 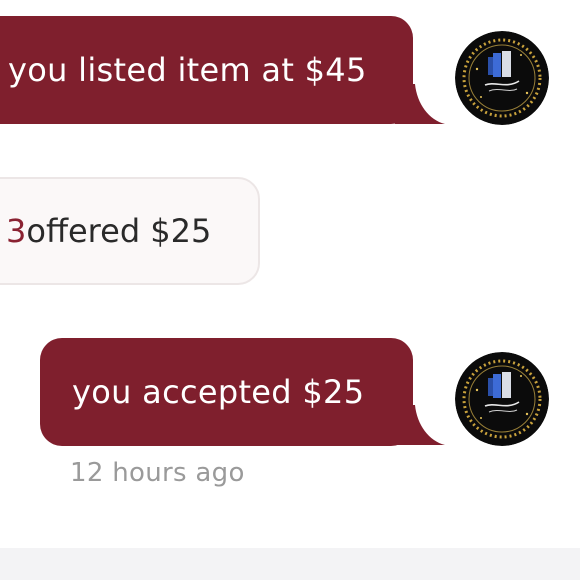 What do you see at coordinates (218, 392) in the screenshot?
I see `message-text: you accepted $25` at bounding box center [218, 392].